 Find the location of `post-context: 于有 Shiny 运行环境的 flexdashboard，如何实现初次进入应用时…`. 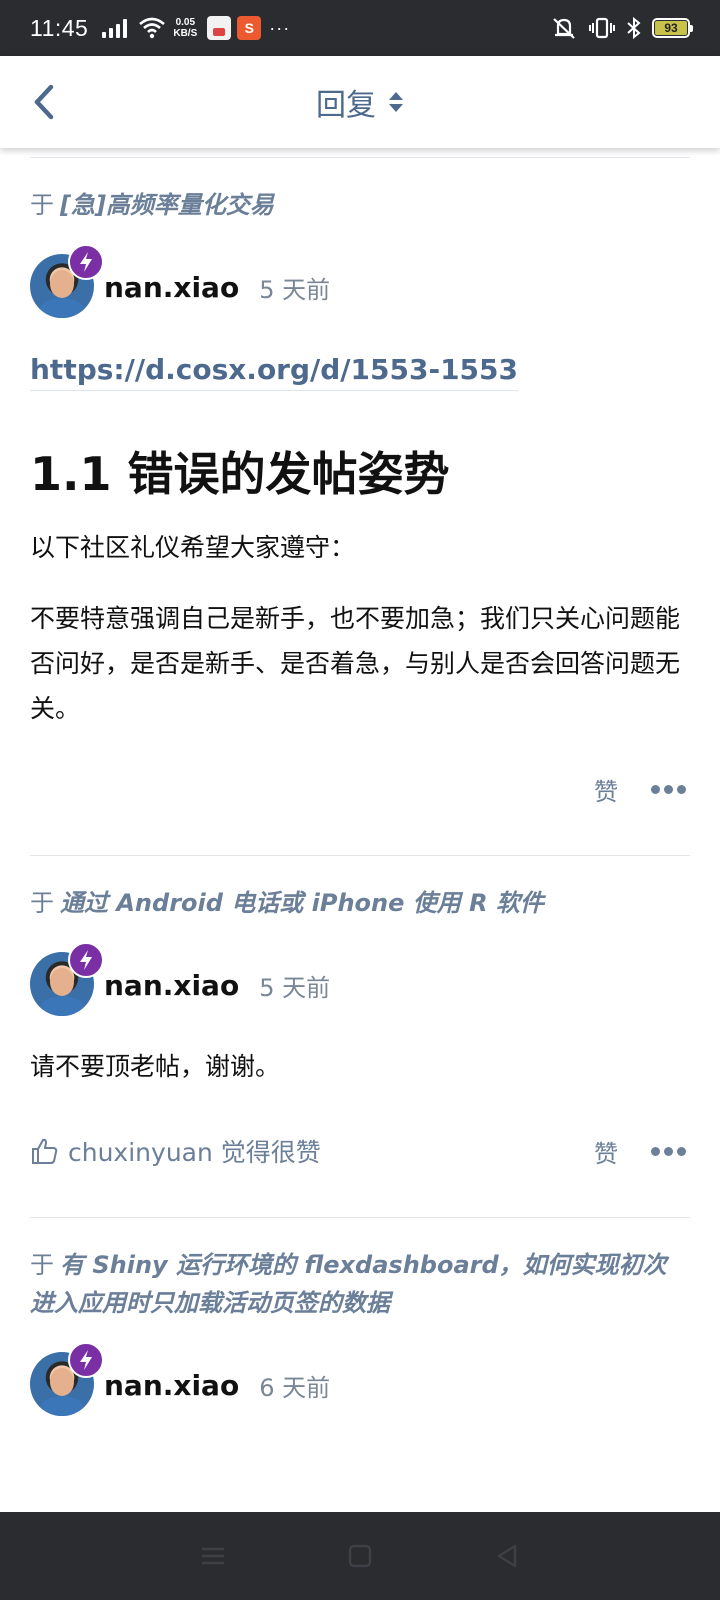

post-context: 于有 Shiny 运行环境的 flexdashboard，如何实现初次进入应用时… is located at coordinates (360, 1270).